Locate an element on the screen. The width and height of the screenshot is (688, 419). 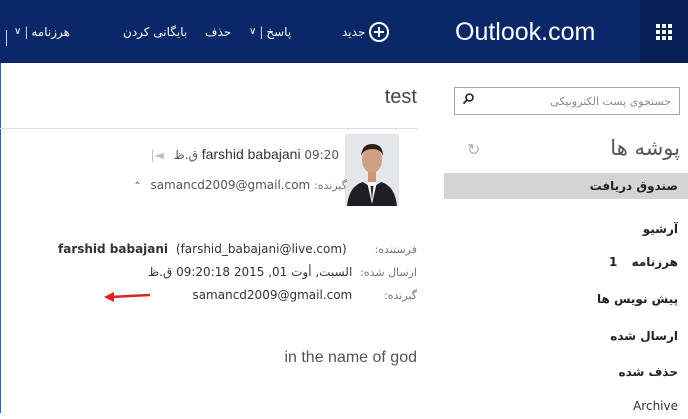
search-box is located at coordinates (567, 101).